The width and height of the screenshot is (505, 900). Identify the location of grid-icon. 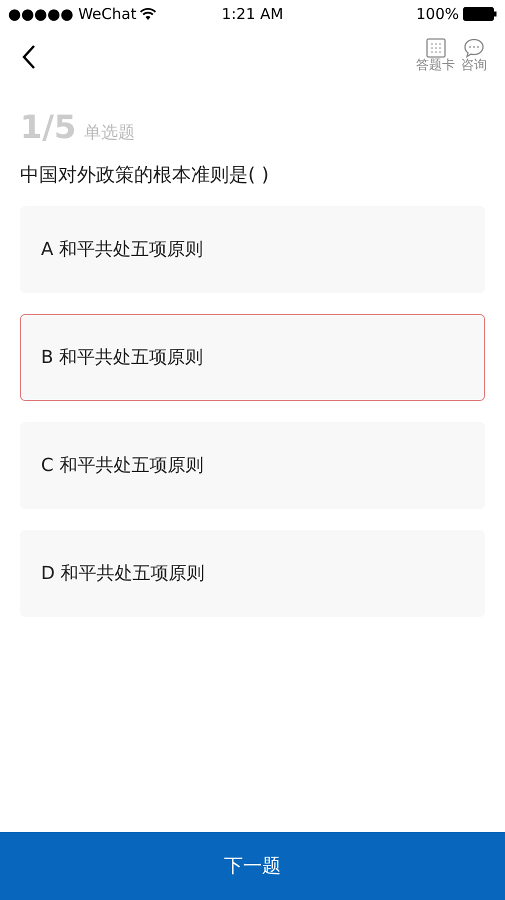
(435, 48).